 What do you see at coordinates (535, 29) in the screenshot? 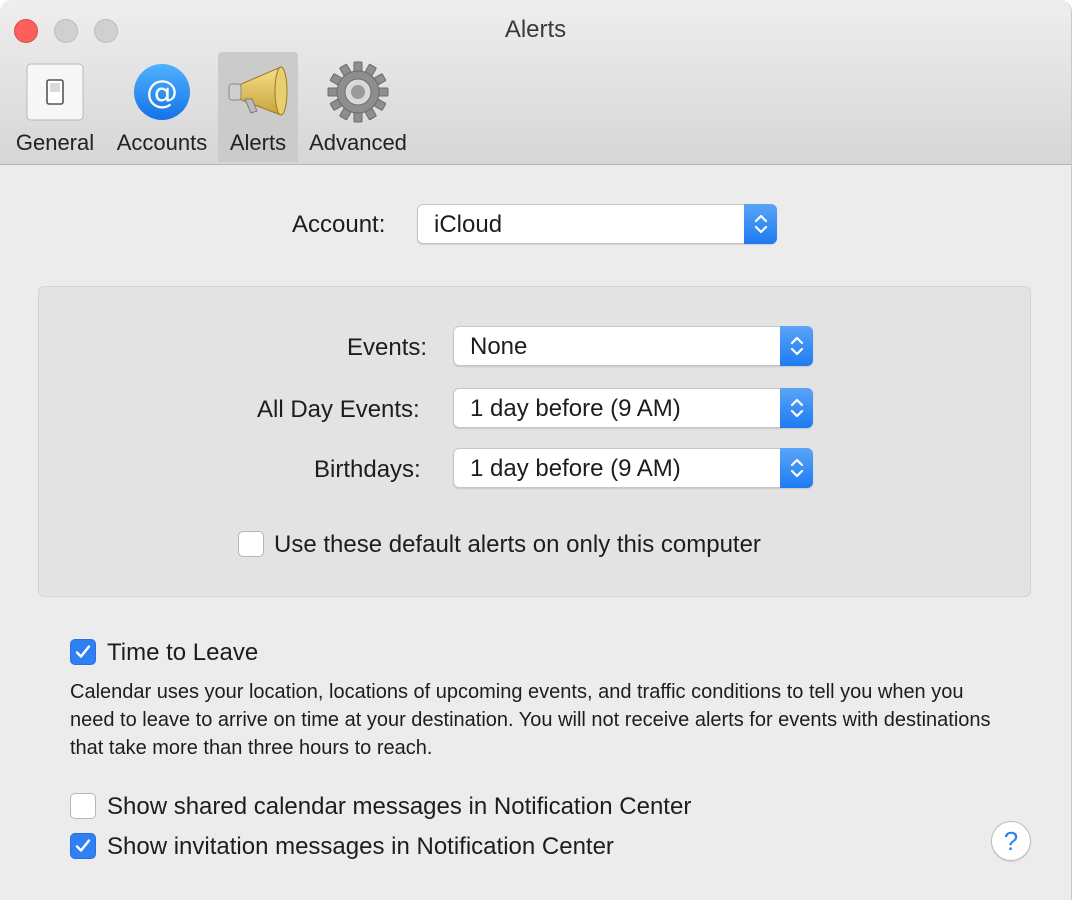
I see `window-title: Alerts` at bounding box center [535, 29].